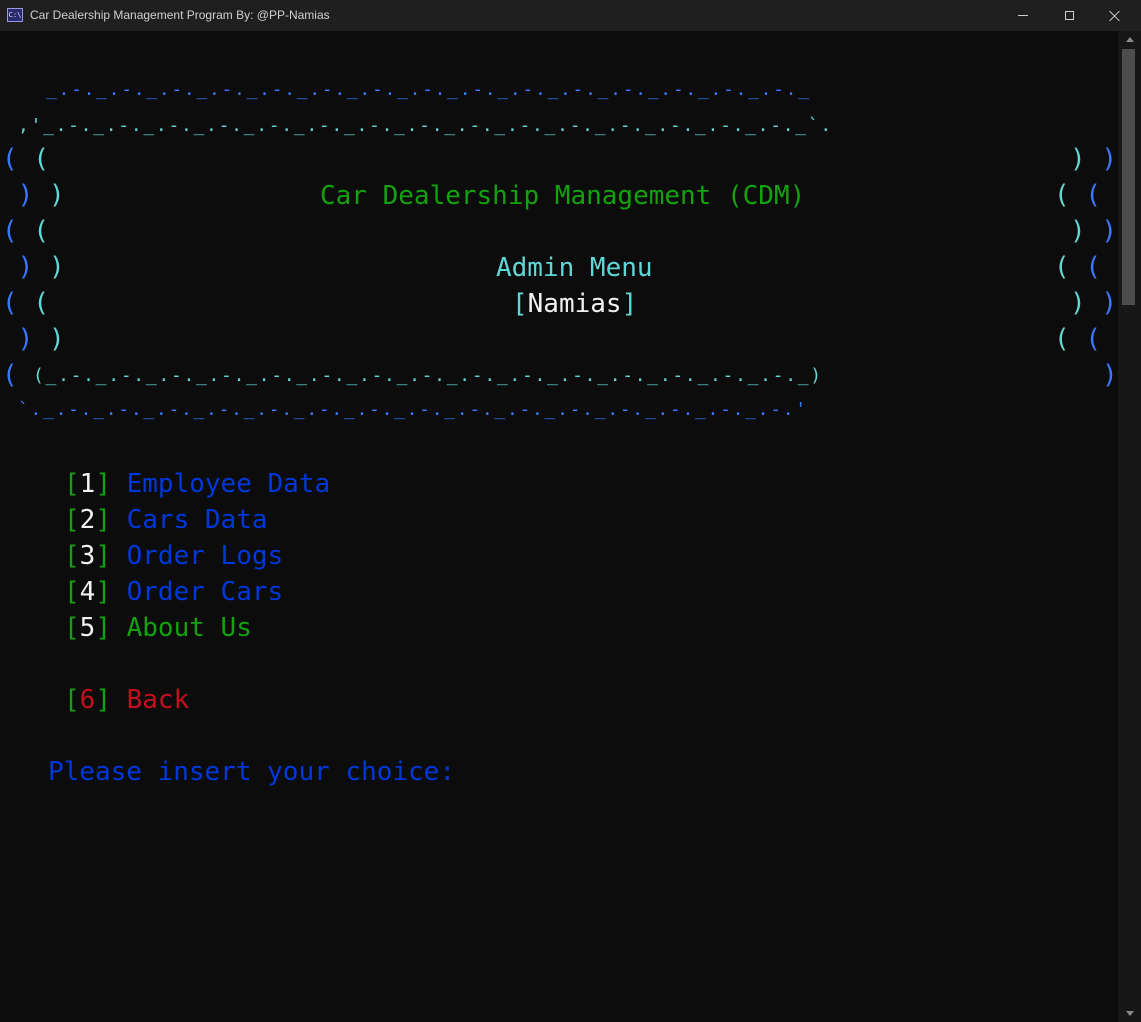 This screenshot has width=1141, height=1022. What do you see at coordinates (205, 556) in the screenshot?
I see `menu-label: Order Logs` at bounding box center [205, 556].